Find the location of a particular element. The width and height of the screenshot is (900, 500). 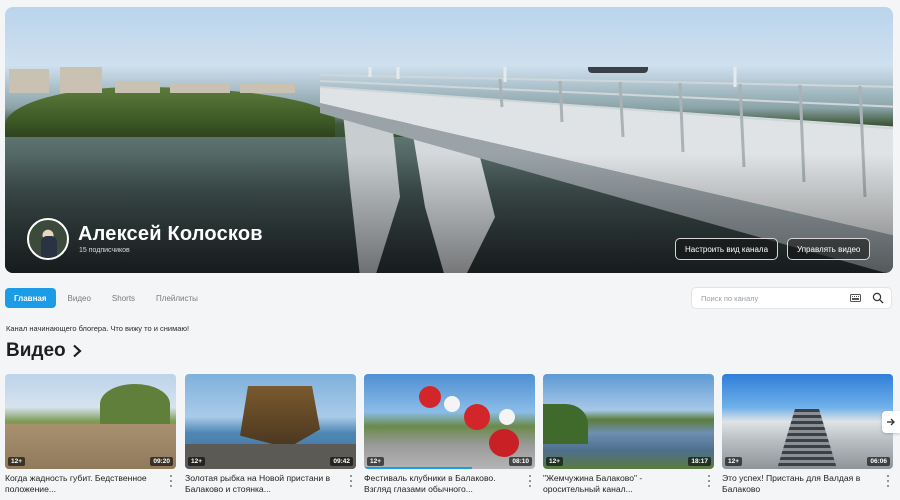

videos-section-title: Видео is located at coordinates (44, 351).